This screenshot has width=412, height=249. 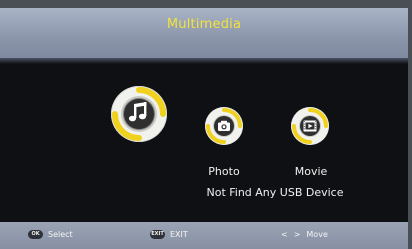 I want to click on exit-hint: EXIT EXIT, so click(x=169, y=234).